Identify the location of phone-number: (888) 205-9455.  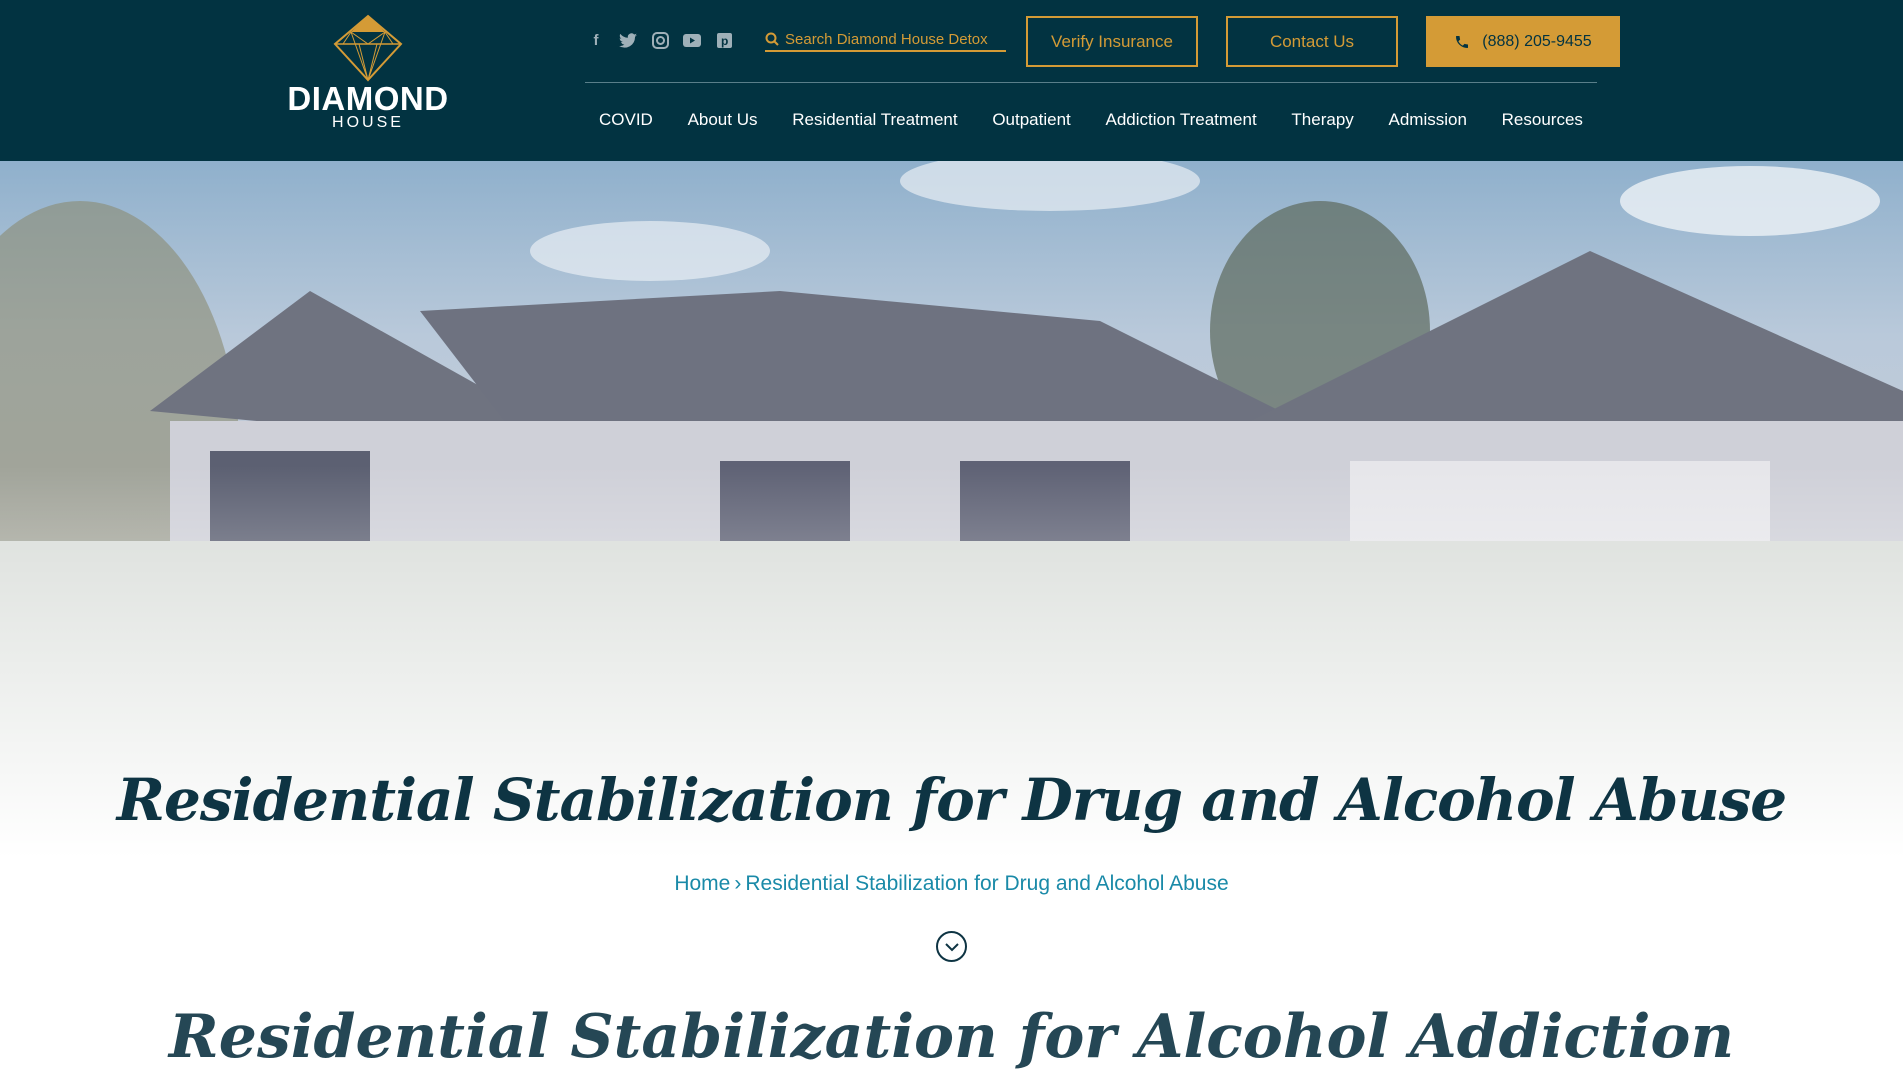
(1537, 41).